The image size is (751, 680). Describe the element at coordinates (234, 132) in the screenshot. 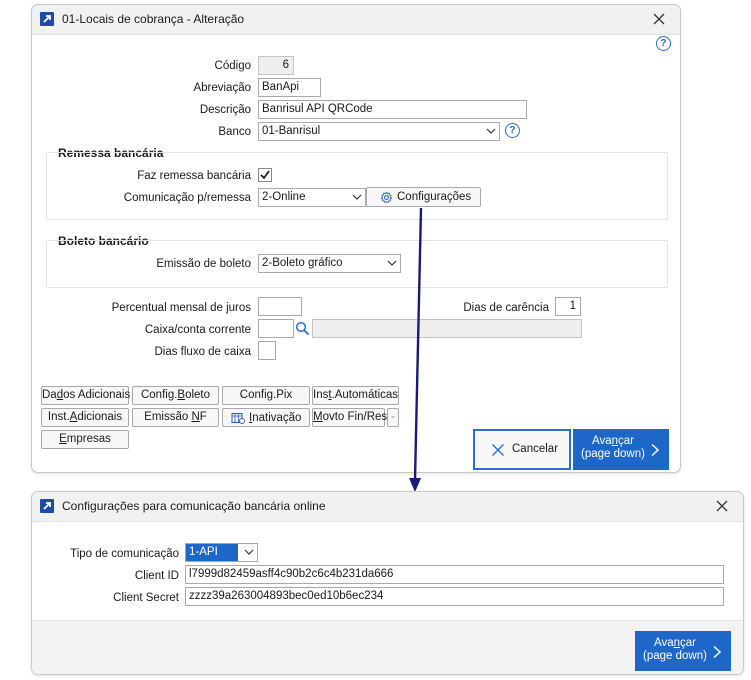

I see `banco-label: Banco` at that location.